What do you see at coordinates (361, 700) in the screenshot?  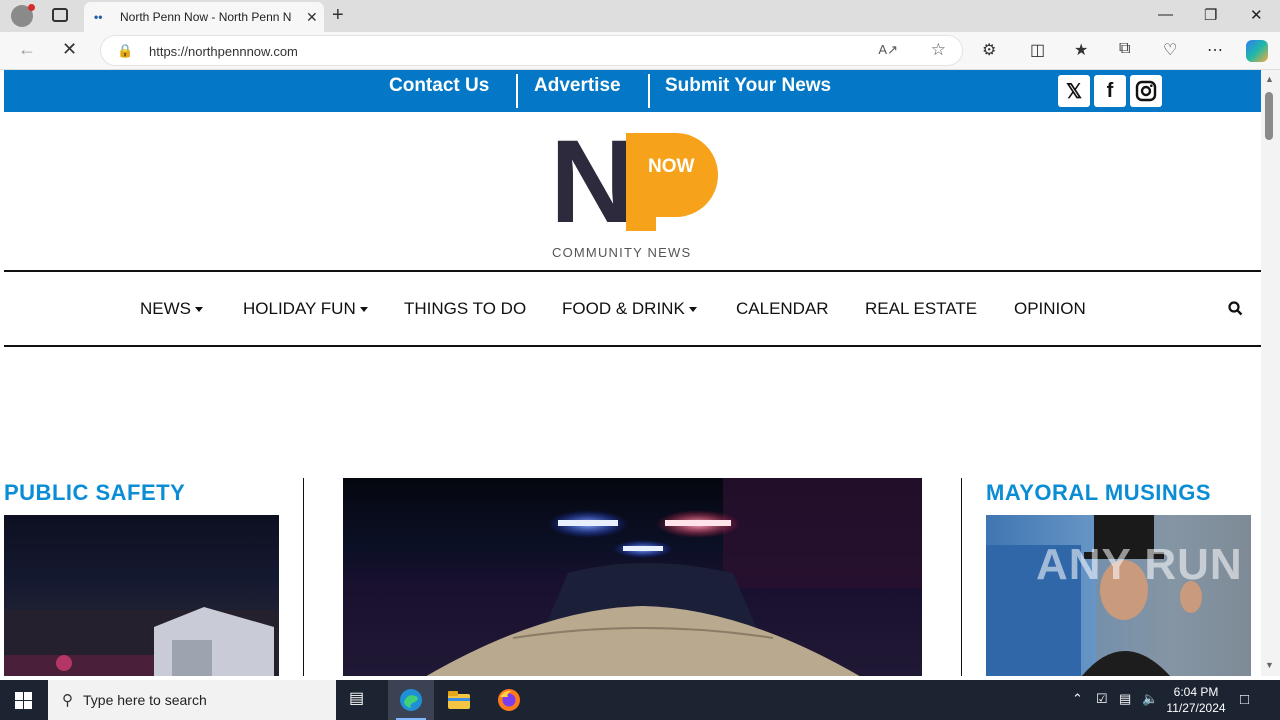 I see `task-view-icon: ▤` at bounding box center [361, 700].